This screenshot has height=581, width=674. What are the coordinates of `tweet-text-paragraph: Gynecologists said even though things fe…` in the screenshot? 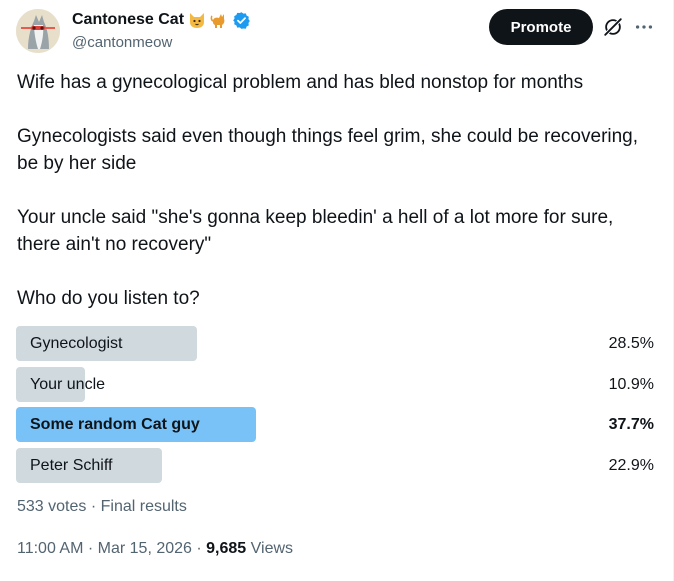 It's located at (328, 150).